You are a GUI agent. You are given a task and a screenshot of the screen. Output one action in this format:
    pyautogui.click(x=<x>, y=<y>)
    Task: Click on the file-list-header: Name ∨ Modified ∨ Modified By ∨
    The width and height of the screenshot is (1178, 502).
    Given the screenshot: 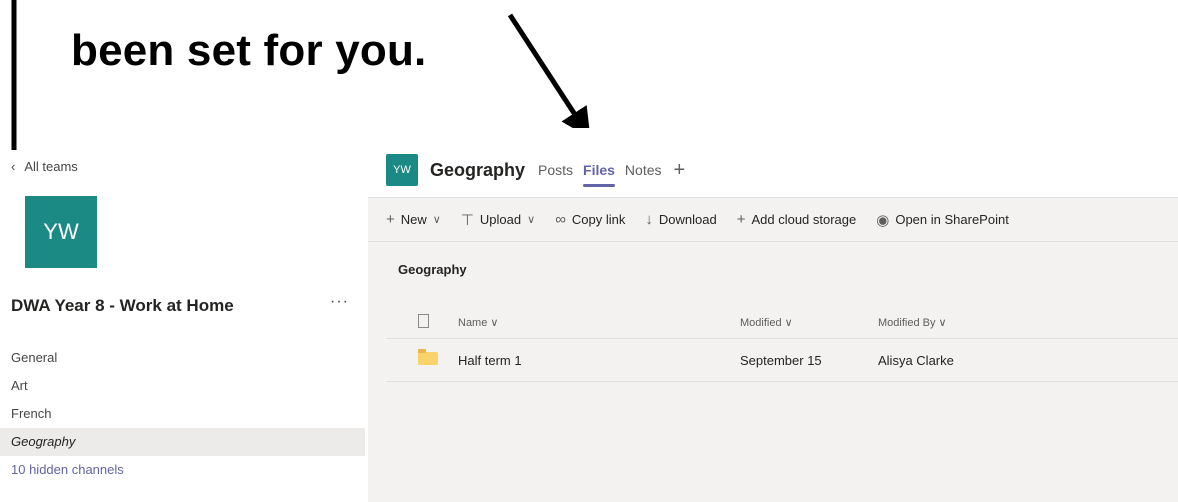 What is the action you would take?
    pyautogui.click(x=782, y=322)
    